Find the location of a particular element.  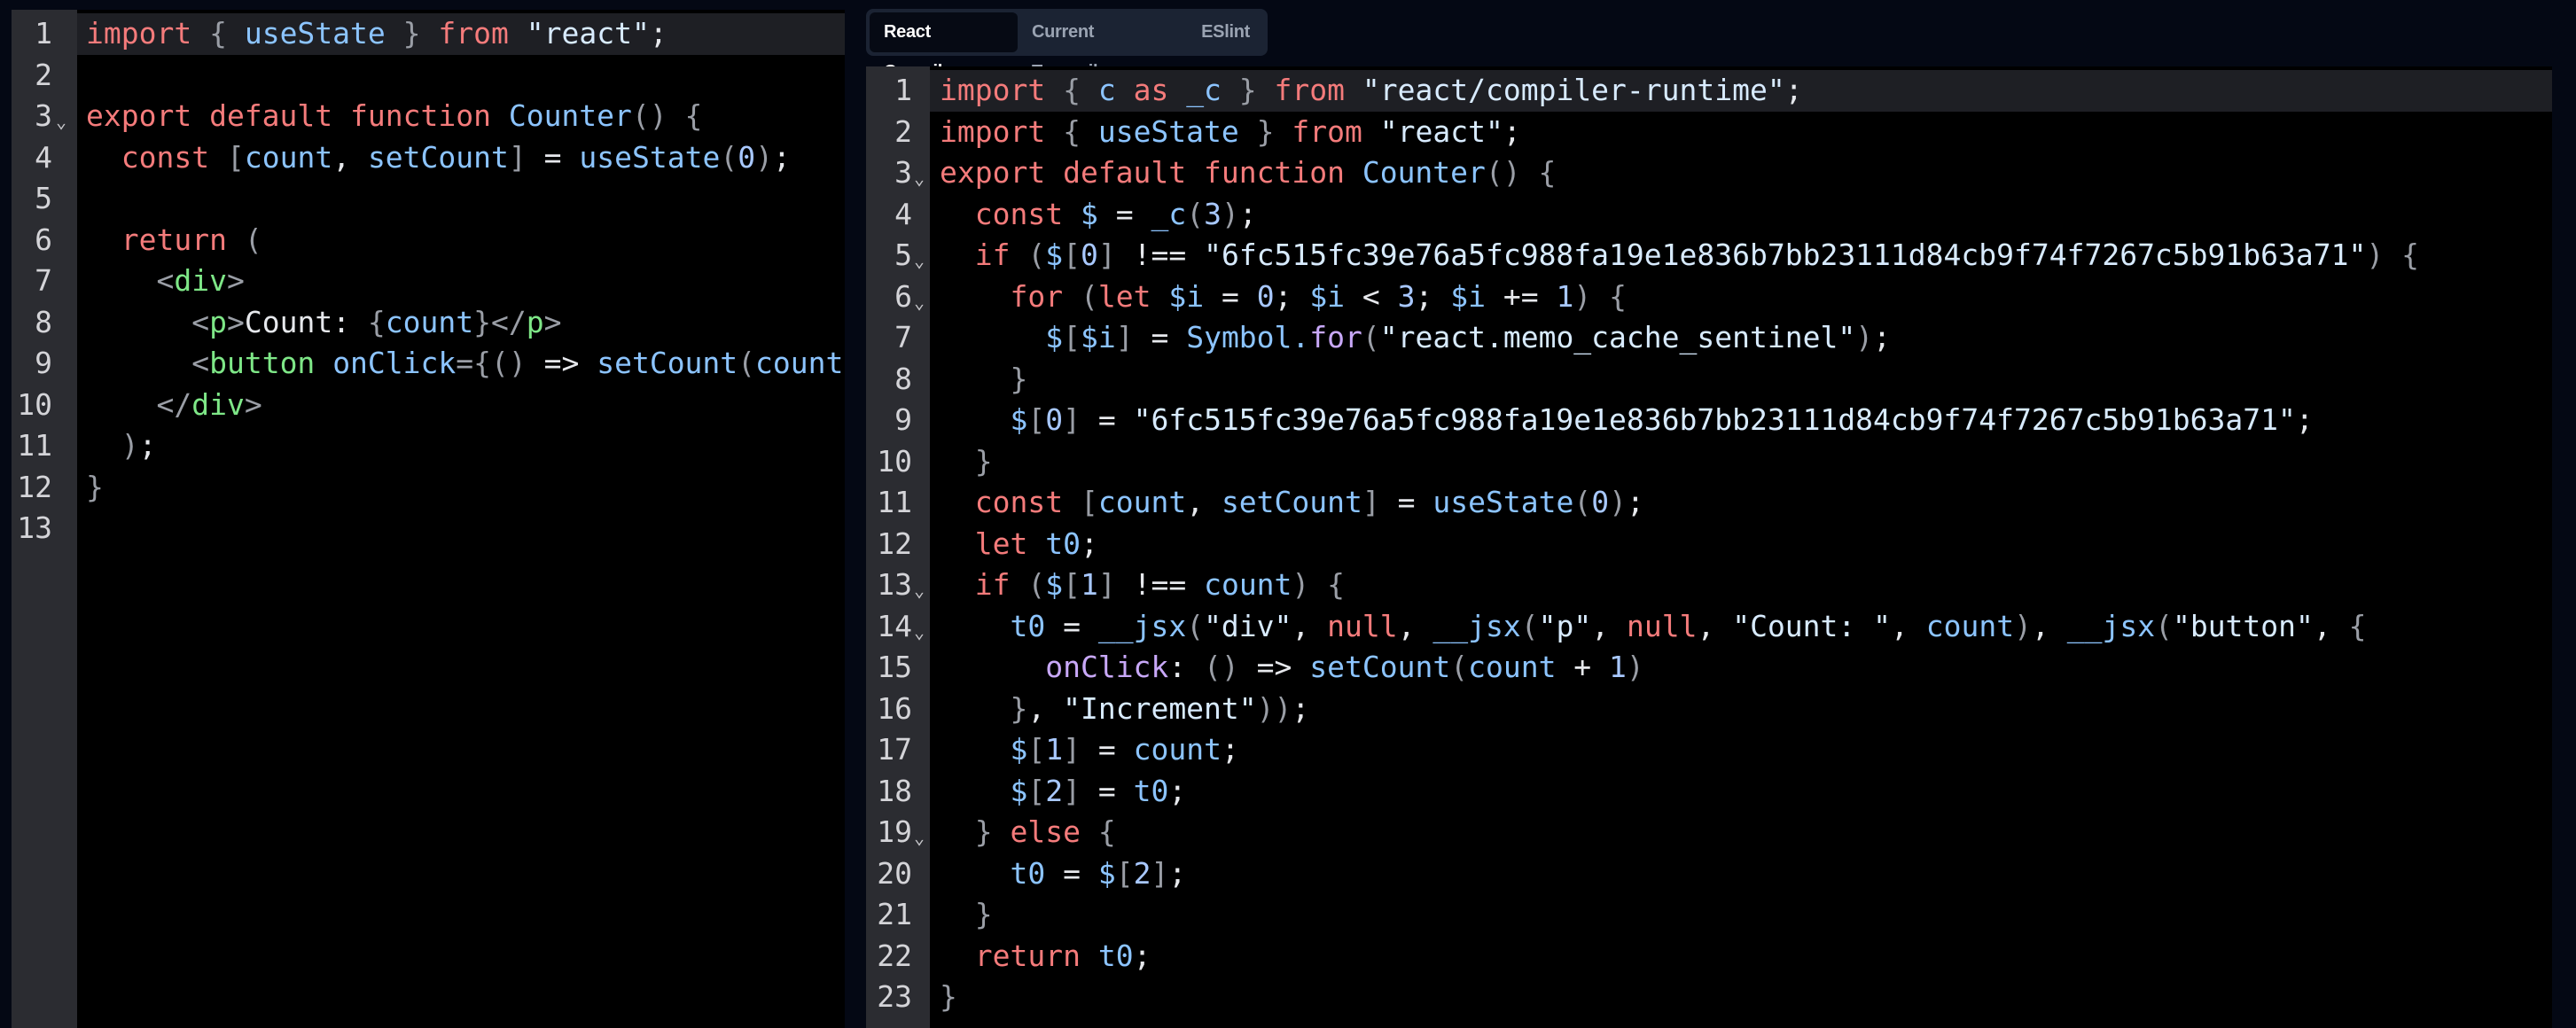

code-text: $[1] = count; is located at coordinates (1089, 750).